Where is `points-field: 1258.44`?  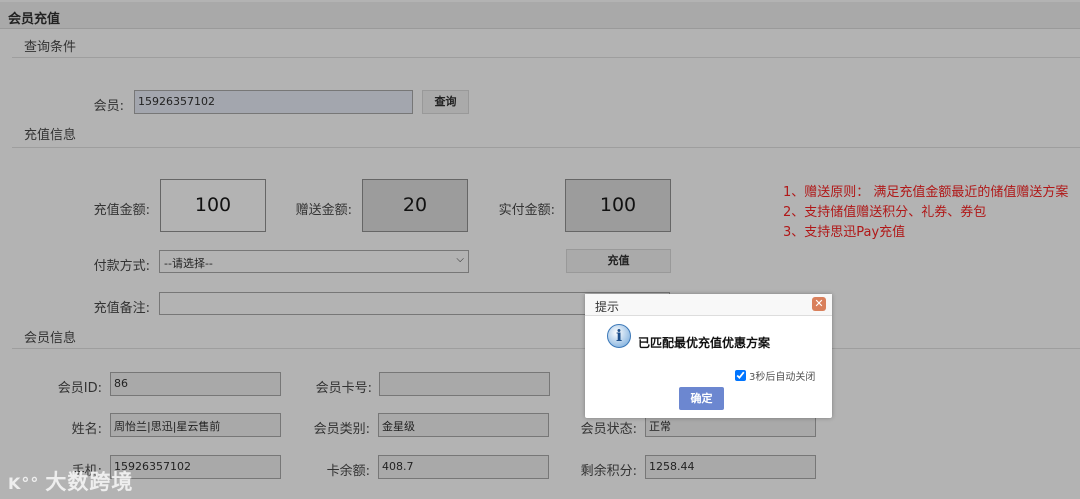 points-field: 1258.44 is located at coordinates (730, 467).